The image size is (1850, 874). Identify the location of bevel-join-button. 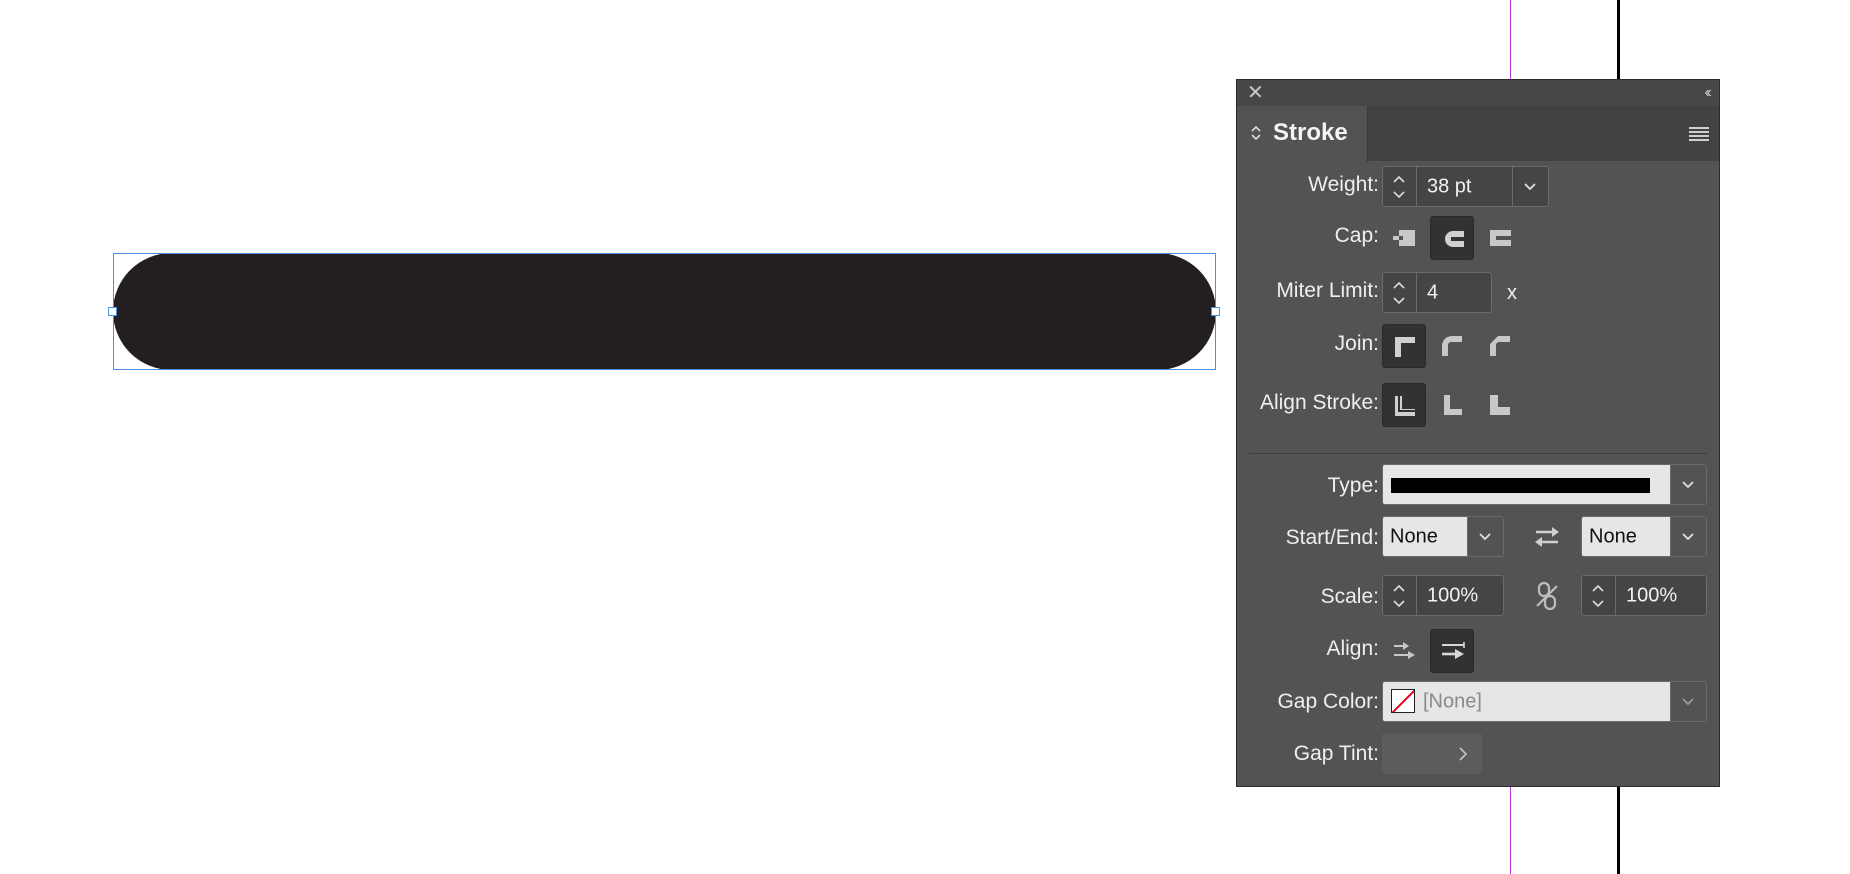
(1500, 346).